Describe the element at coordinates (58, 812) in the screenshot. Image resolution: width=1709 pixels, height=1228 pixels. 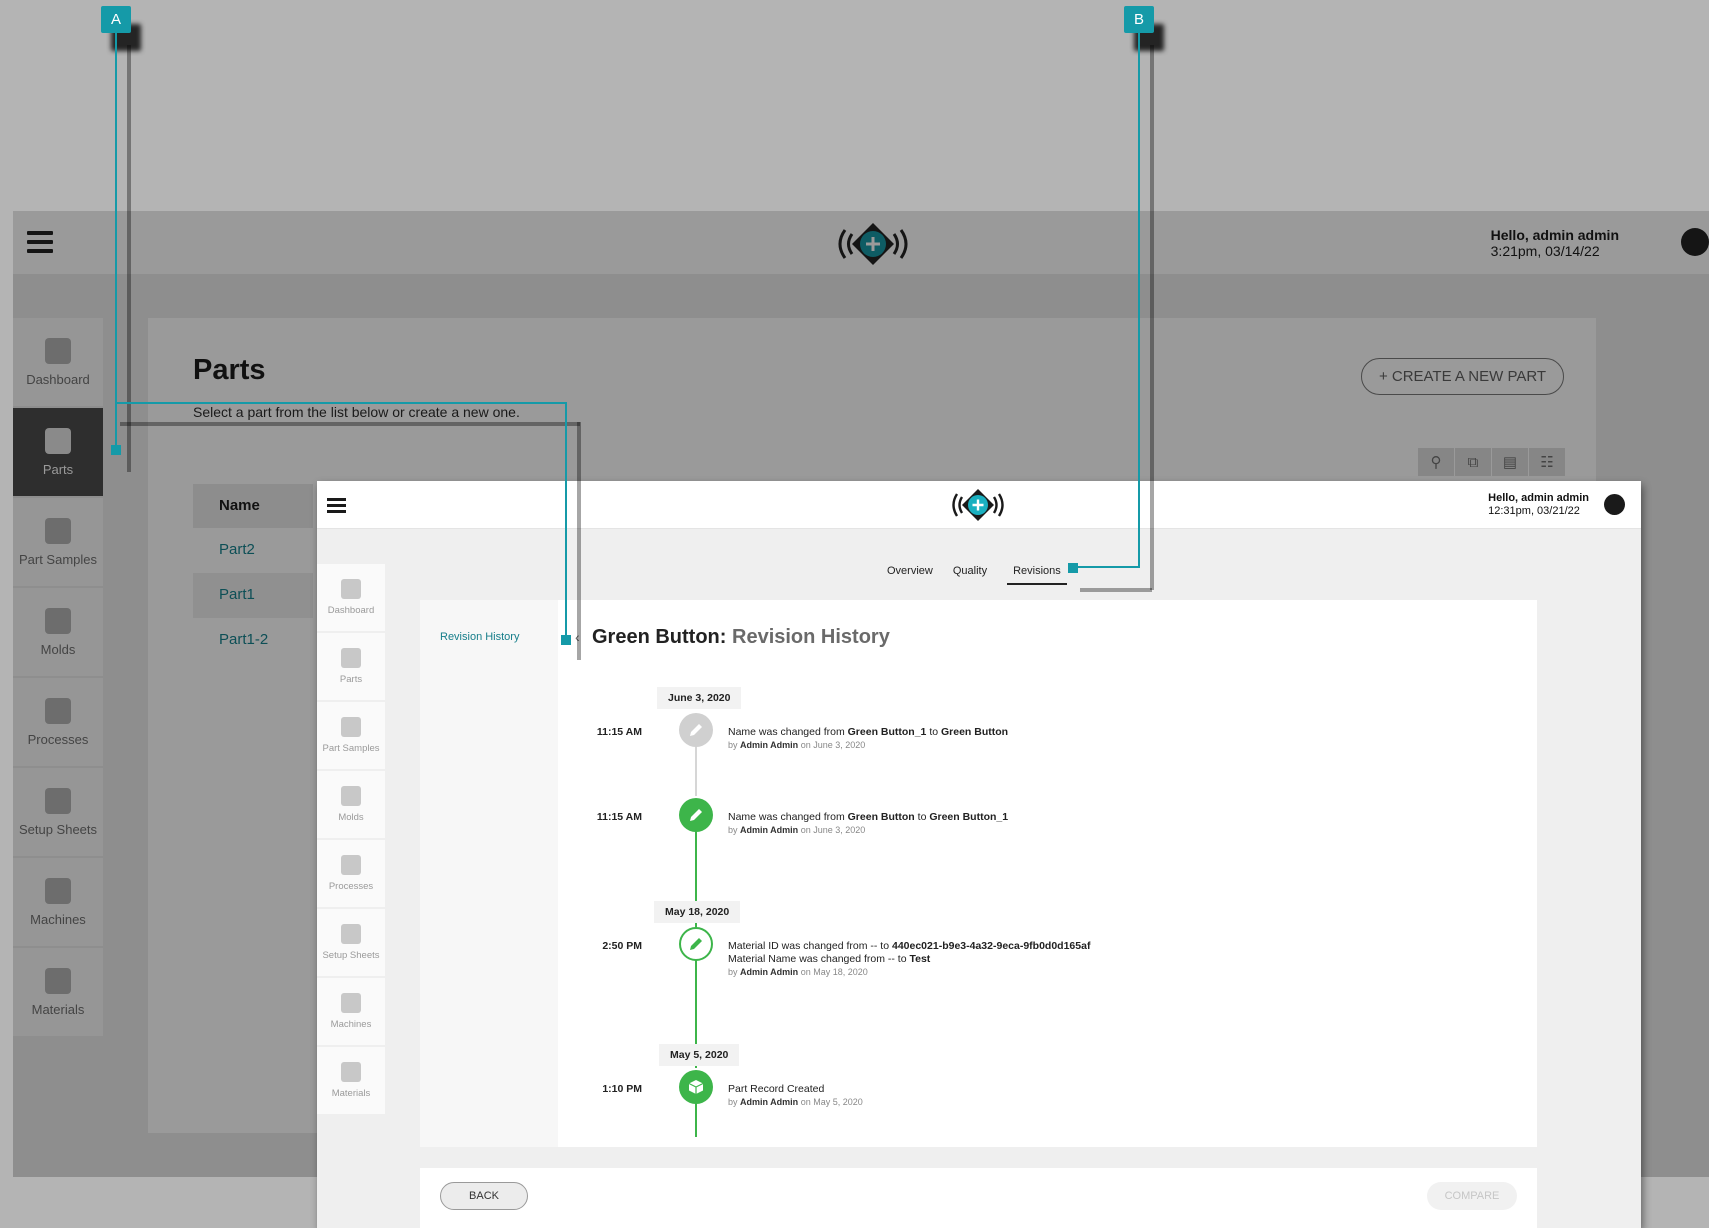
I see `bg-nav-setup-sheets: Setup Sheets` at that location.